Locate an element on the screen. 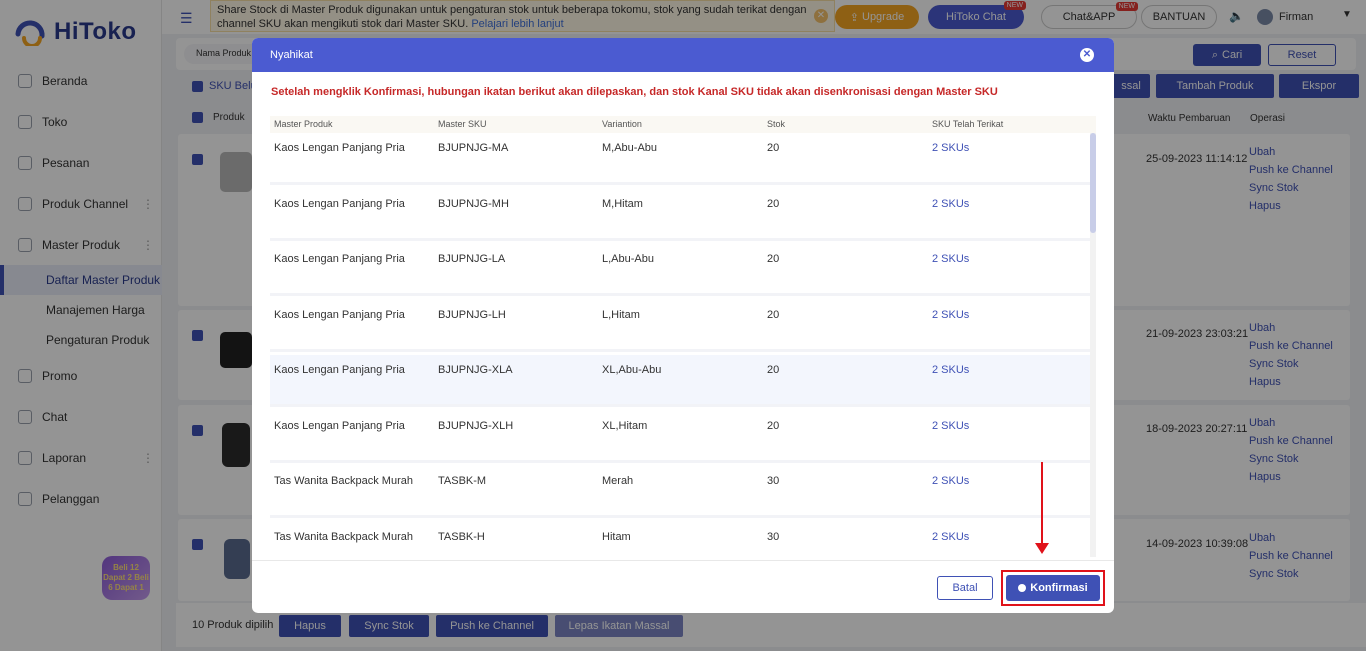 The image size is (1366, 651). annotation-arrow-line is located at coordinates (1042, 504).